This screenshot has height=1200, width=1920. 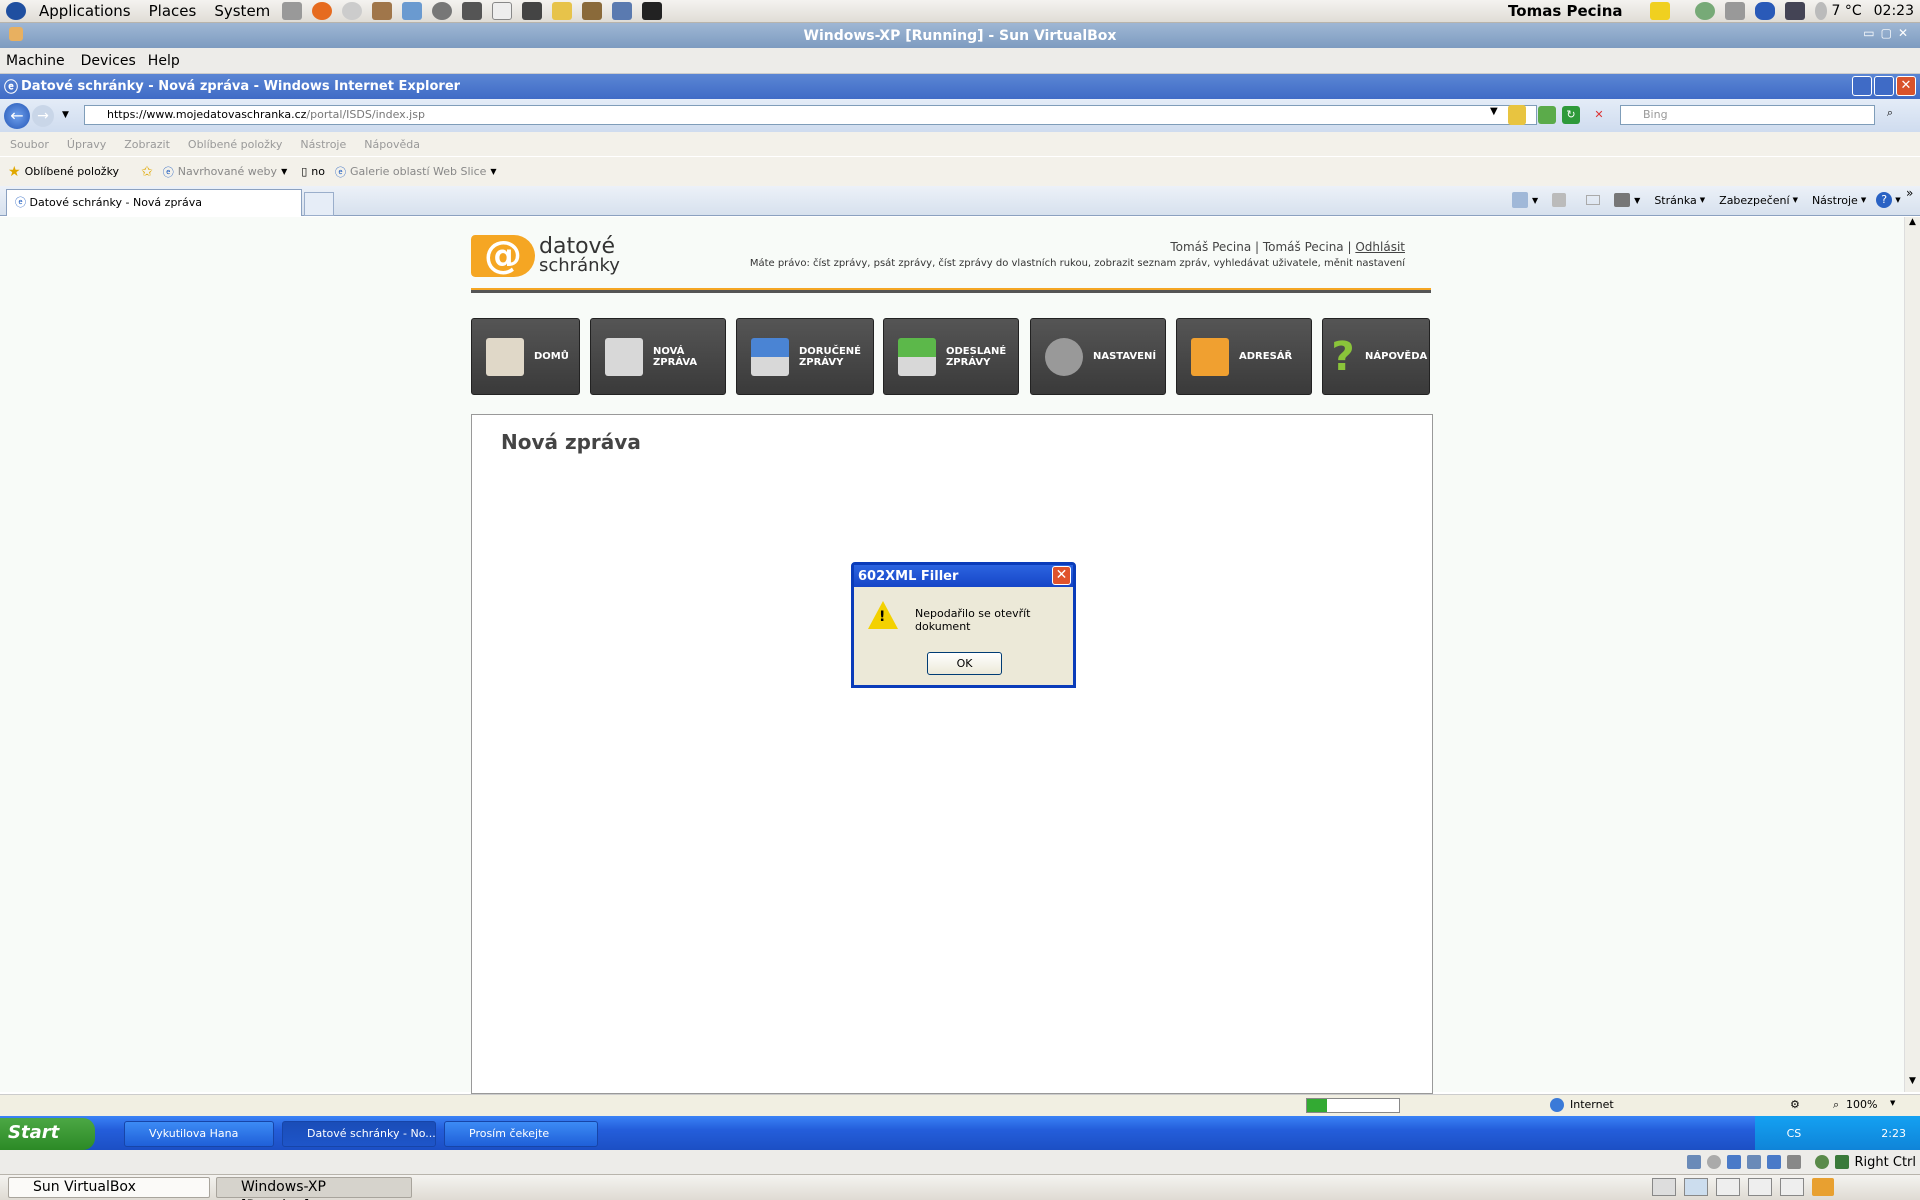 I want to click on back-button: ←, so click(x=17, y=116).